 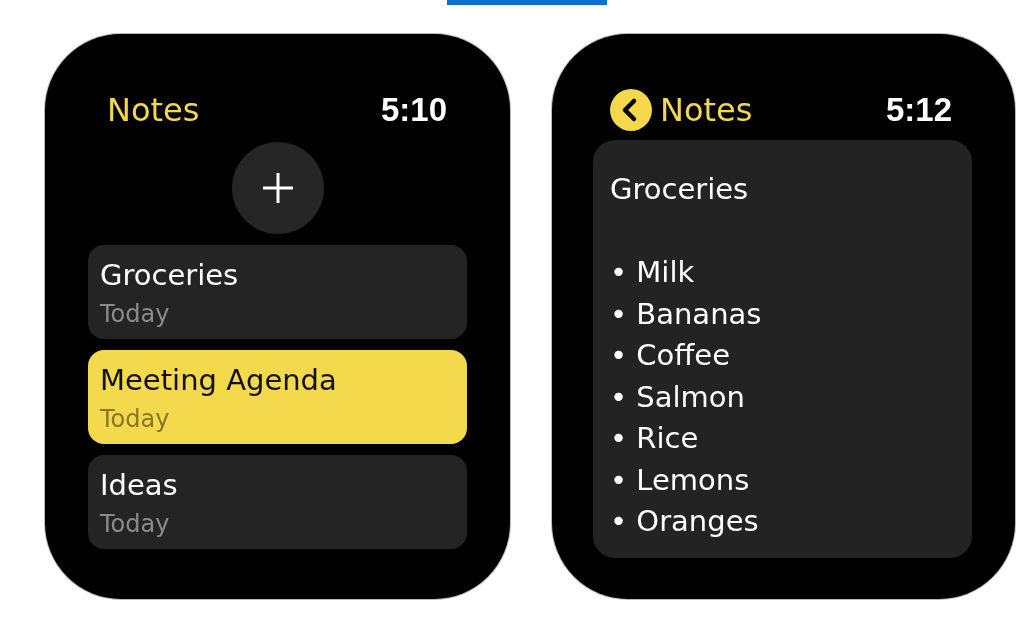 I want to click on note-line: • Bananas, so click(x=686, y=314).